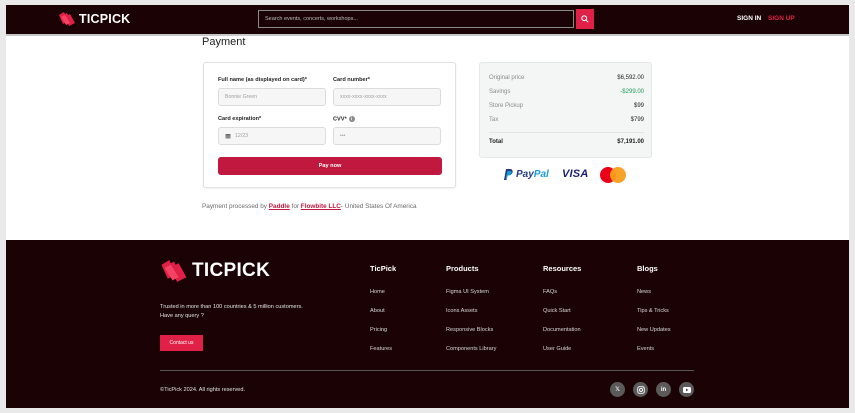  Describe the element at coordinates (231, 270) in the screenshot. I see `footer-brand-name: TICPICK` at that location.